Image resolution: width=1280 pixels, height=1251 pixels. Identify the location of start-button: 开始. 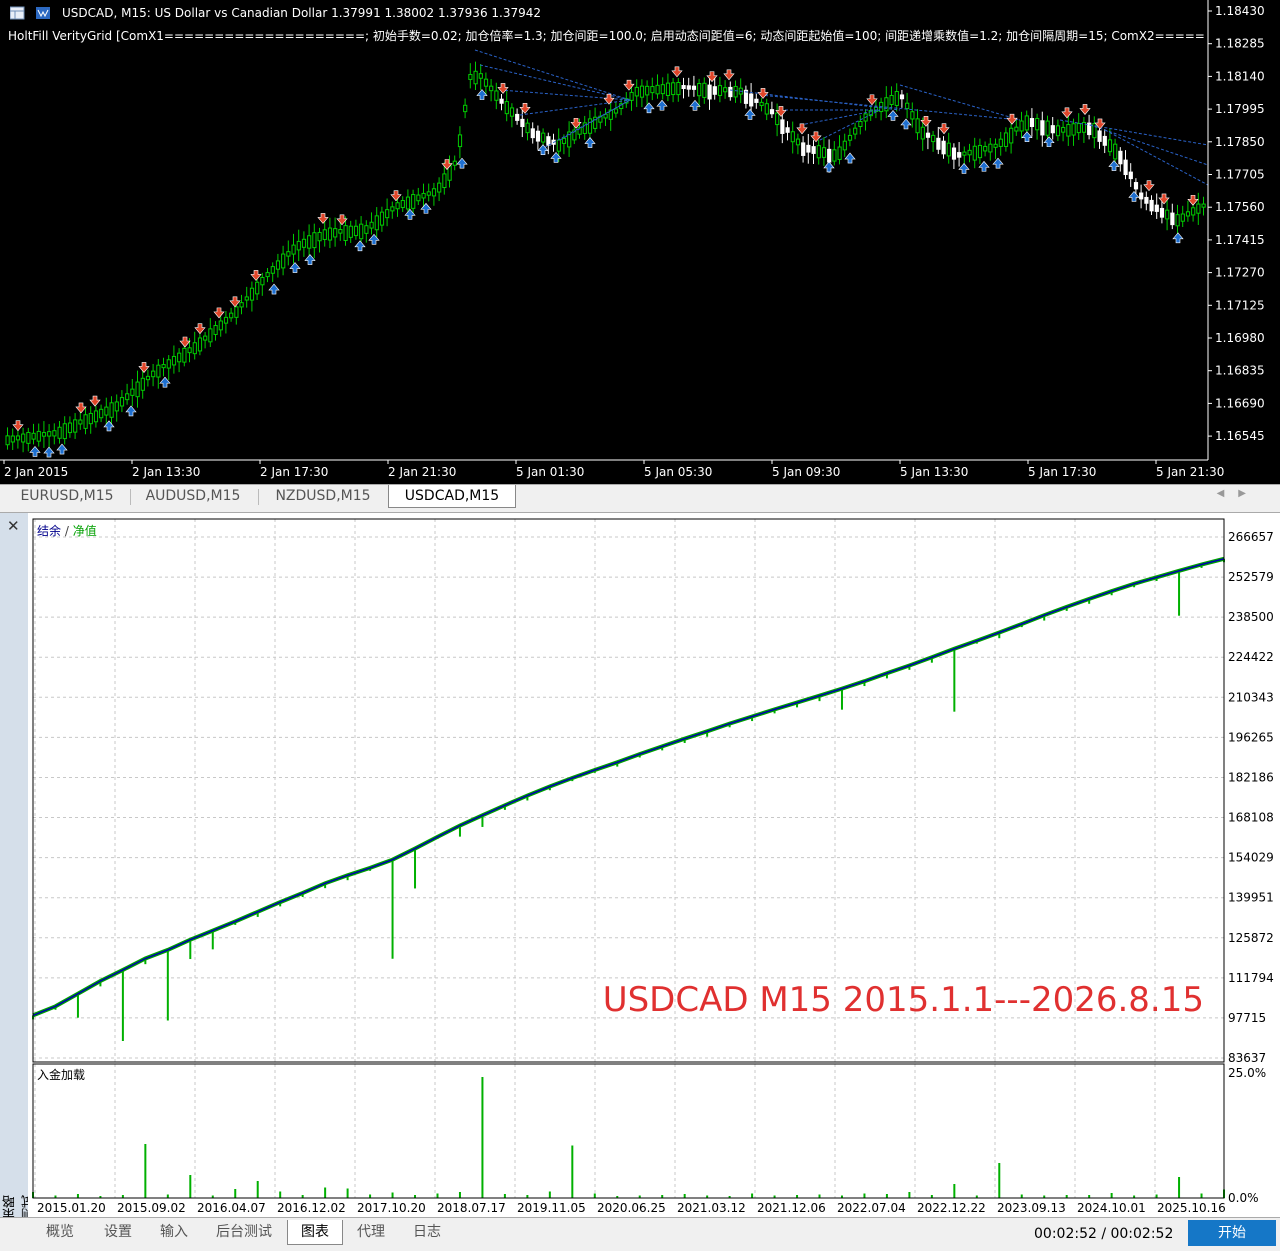
(1232, 1233).